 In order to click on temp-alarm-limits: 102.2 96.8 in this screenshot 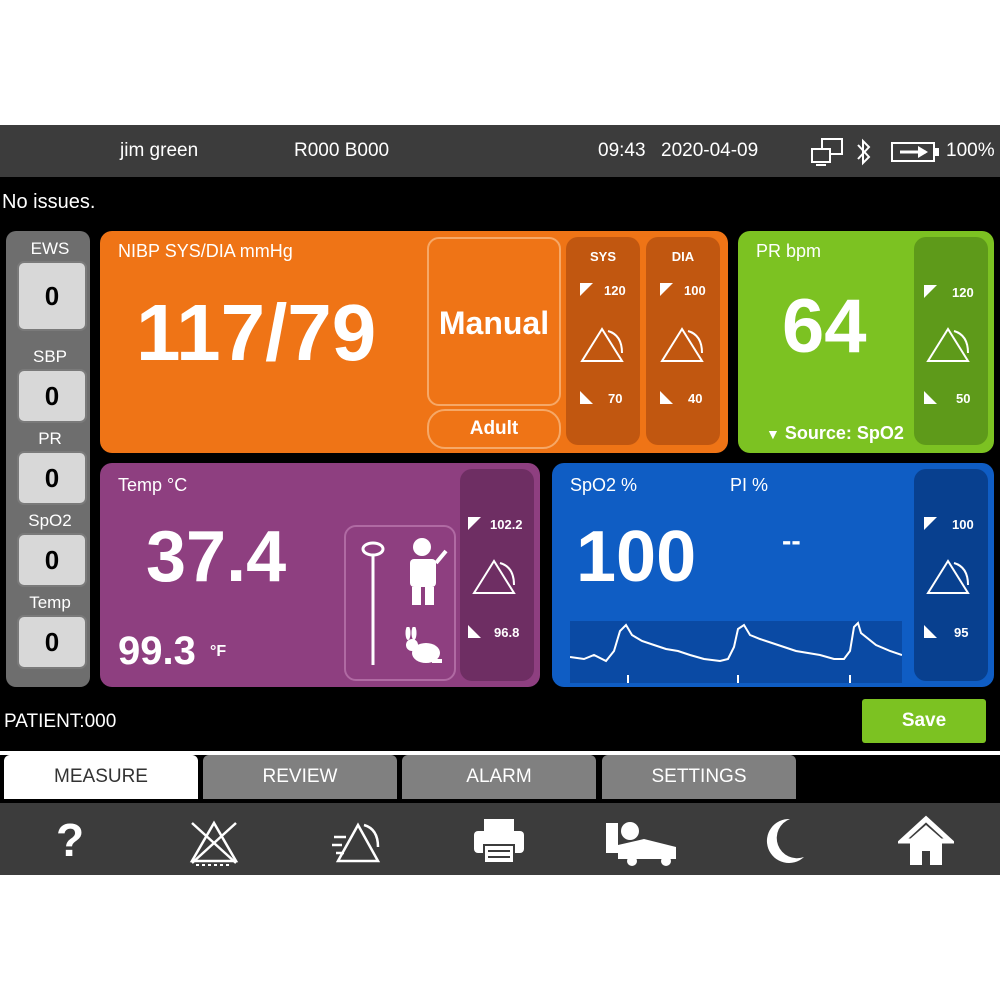, I will do `click(497, 575)`.